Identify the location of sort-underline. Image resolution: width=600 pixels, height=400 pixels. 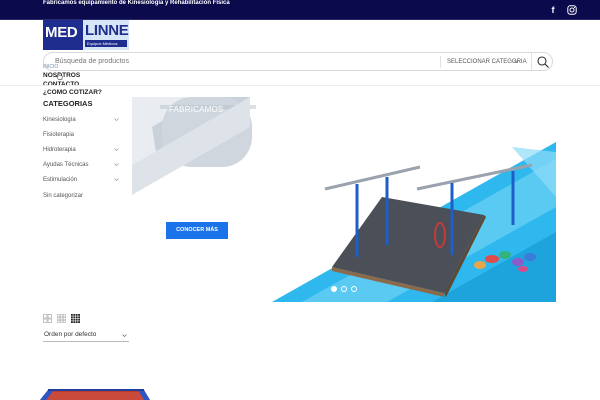
(86, 341).